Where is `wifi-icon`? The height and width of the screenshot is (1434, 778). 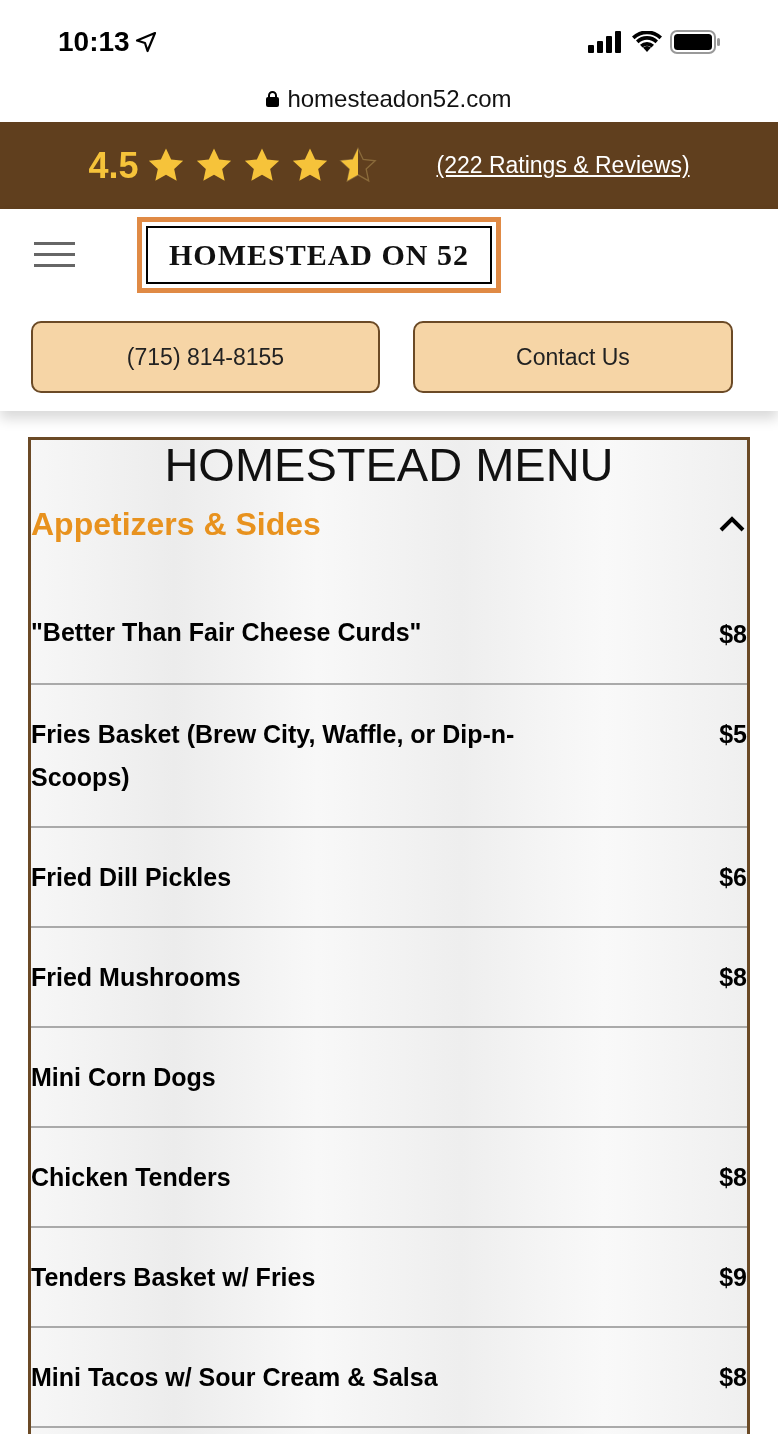 wifi-icon is located at coordinates (647, 42).